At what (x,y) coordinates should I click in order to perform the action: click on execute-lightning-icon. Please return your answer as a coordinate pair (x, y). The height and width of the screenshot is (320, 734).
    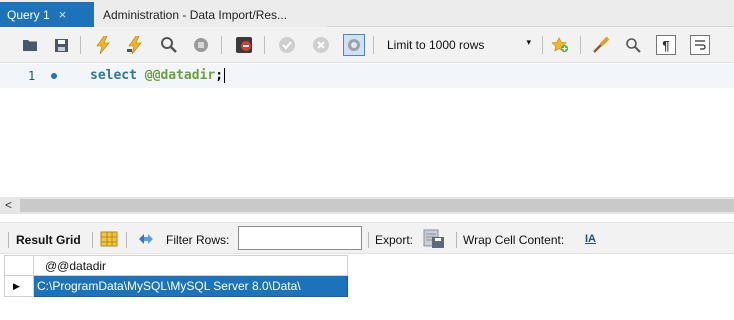
    Looking at the image, I should click on (103, 45).